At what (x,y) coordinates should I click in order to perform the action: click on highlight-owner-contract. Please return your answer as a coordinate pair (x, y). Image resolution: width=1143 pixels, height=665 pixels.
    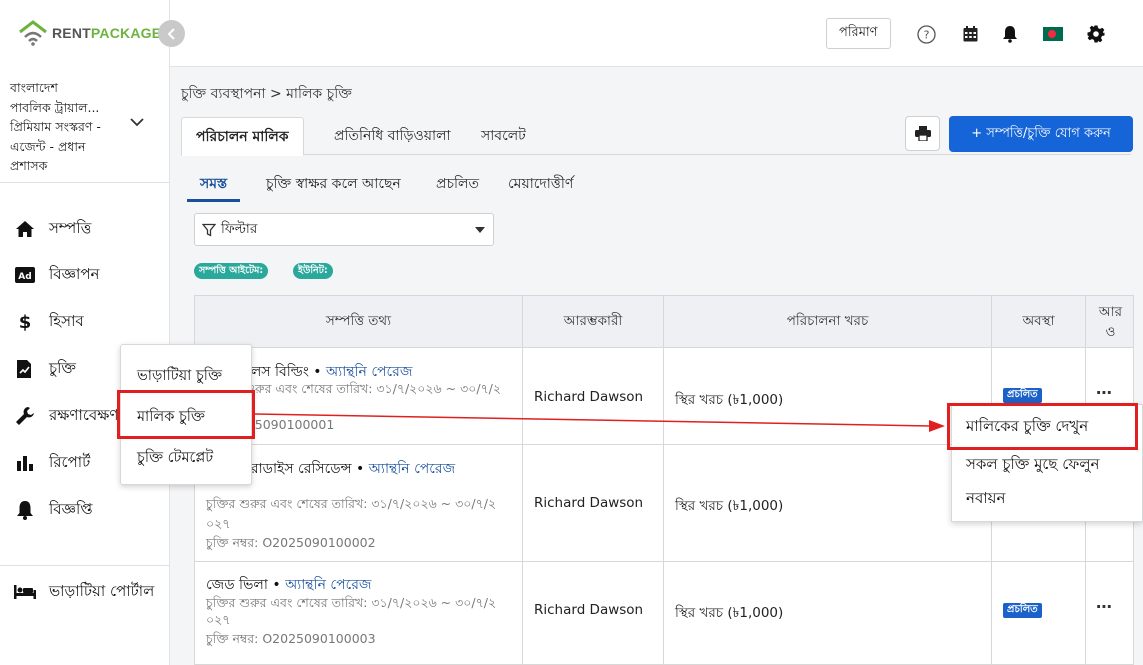
    Looking at the image, I should click on (186, 414).